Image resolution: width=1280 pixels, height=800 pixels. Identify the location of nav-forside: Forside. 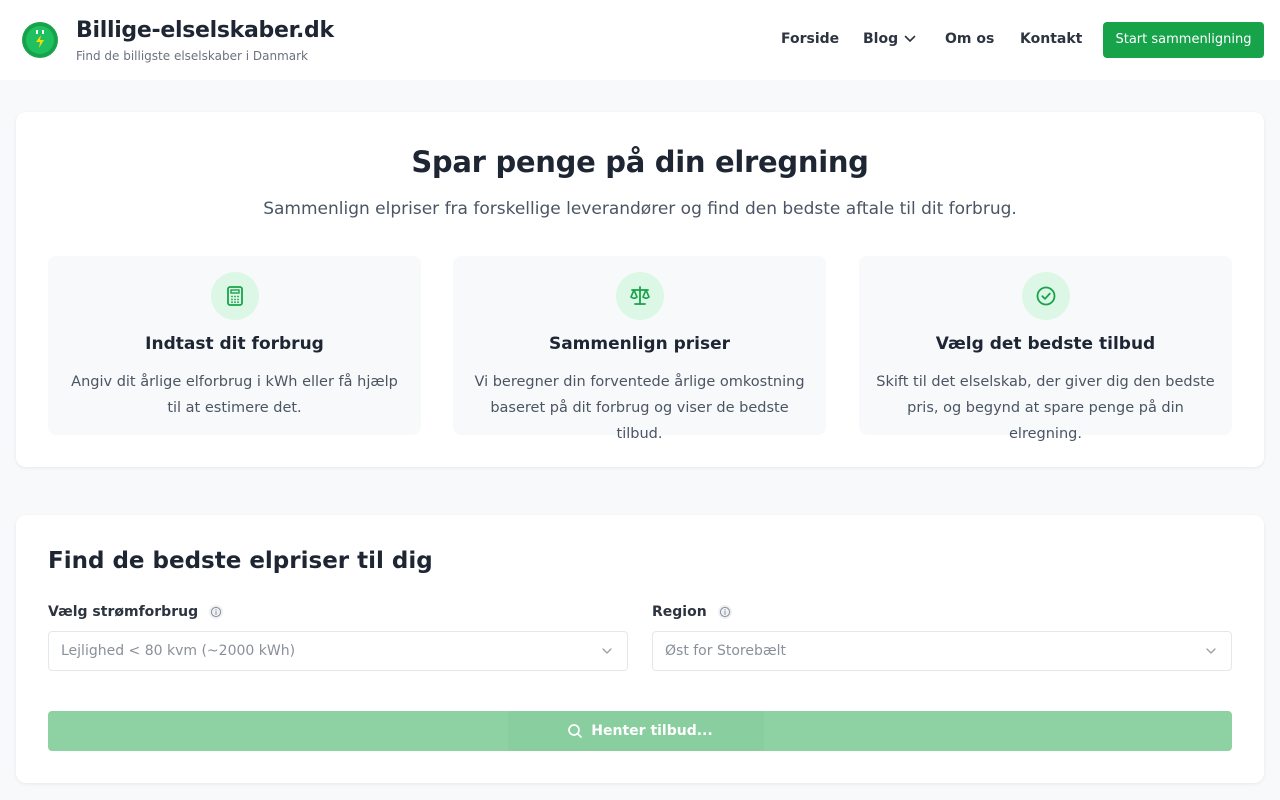
(810, 39).